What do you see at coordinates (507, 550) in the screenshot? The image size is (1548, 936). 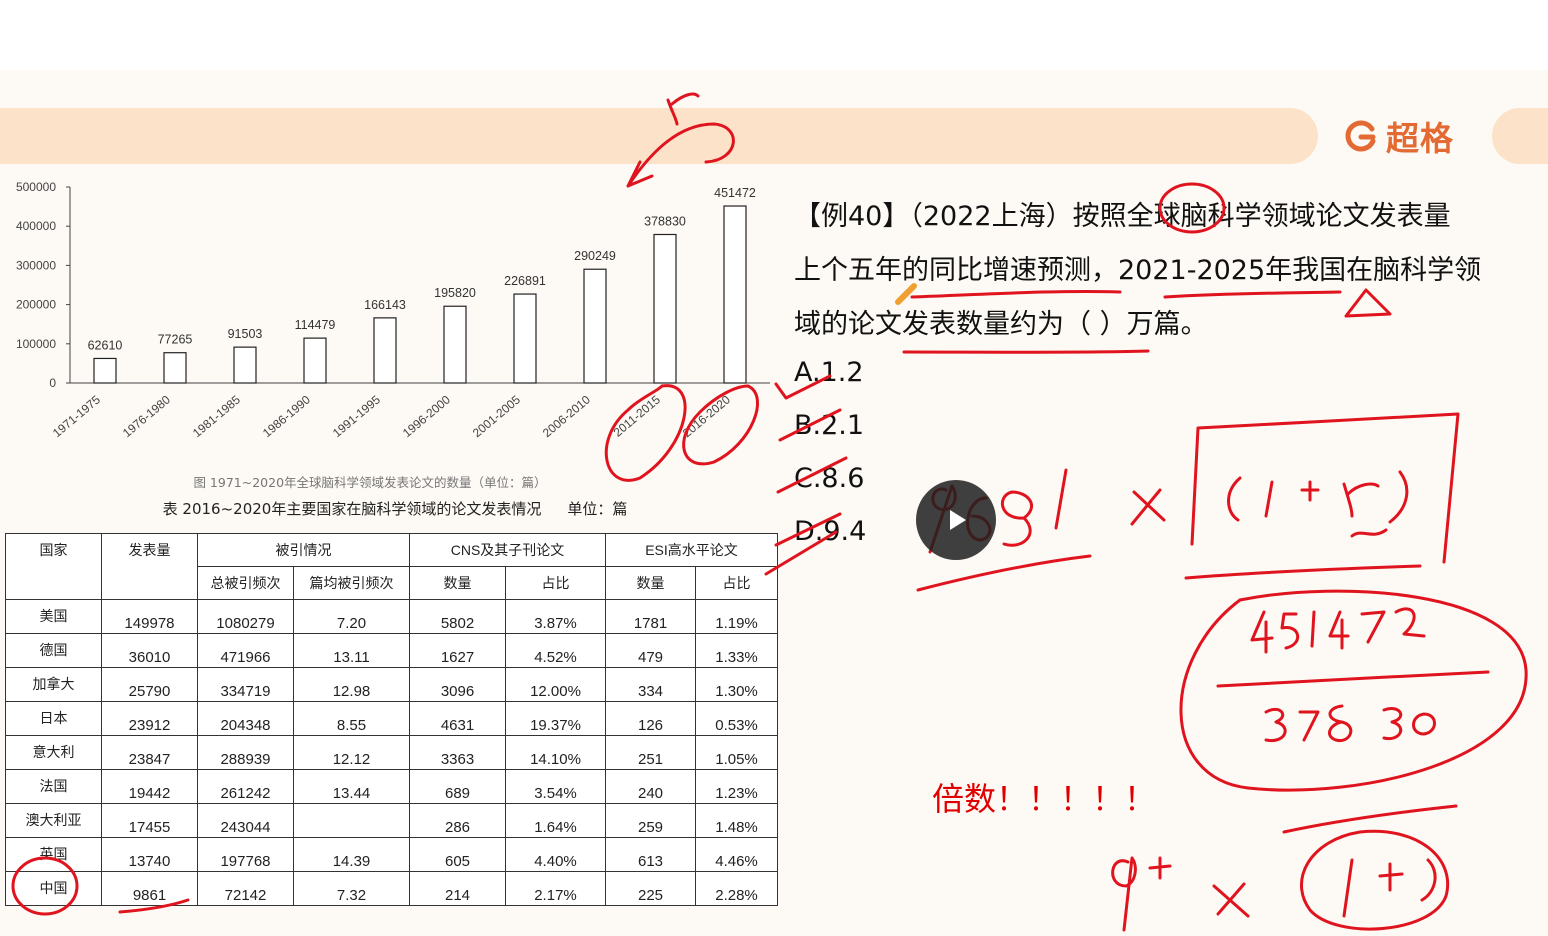 I see `header-cns: CNS及其子刊论文` at bounding box center [507, 550].